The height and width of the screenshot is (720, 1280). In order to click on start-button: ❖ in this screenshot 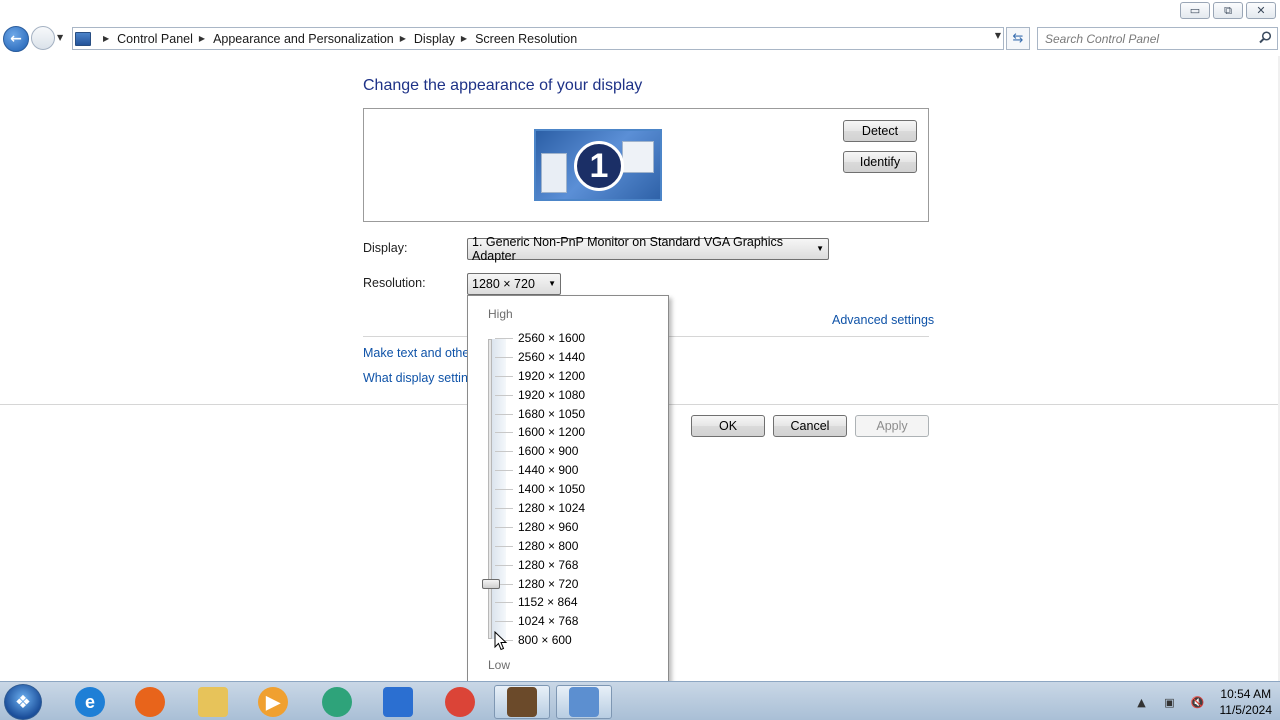, I will do `click(23, 702)`.